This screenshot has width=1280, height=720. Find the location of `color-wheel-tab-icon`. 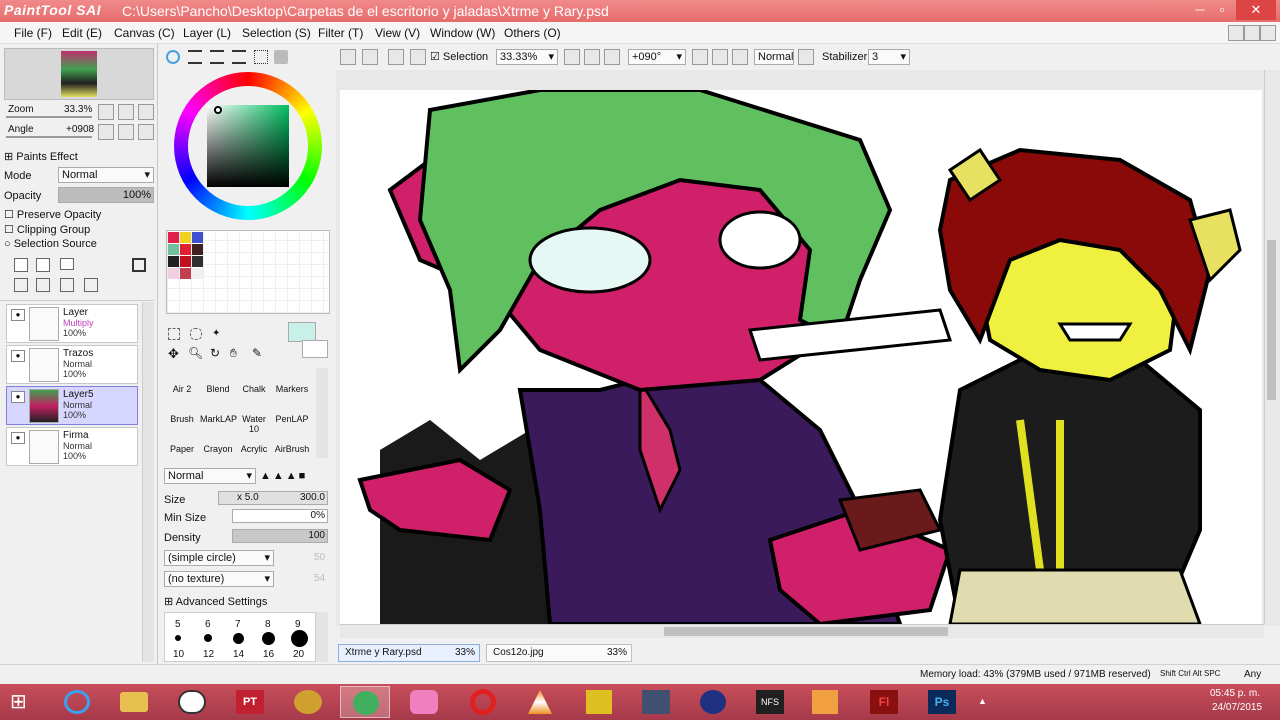

color-wheel-tab-icon is located at coordinates (173, 57).